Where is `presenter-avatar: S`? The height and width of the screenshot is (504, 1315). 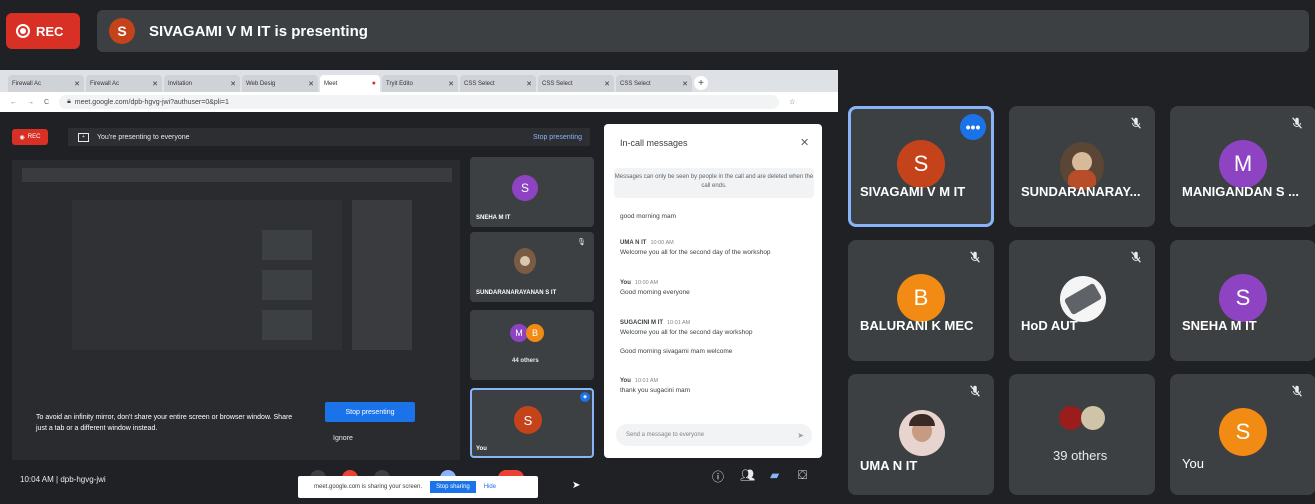 presenter-avatar: S is located at coordinates (122, 31).